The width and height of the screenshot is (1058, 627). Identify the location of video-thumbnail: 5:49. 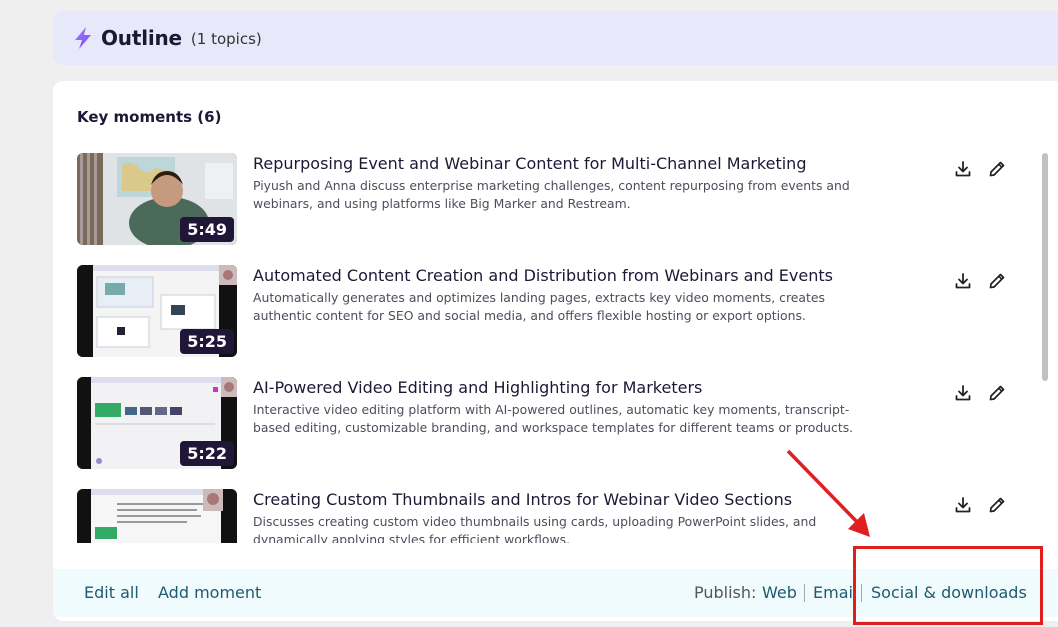
(157, 199).